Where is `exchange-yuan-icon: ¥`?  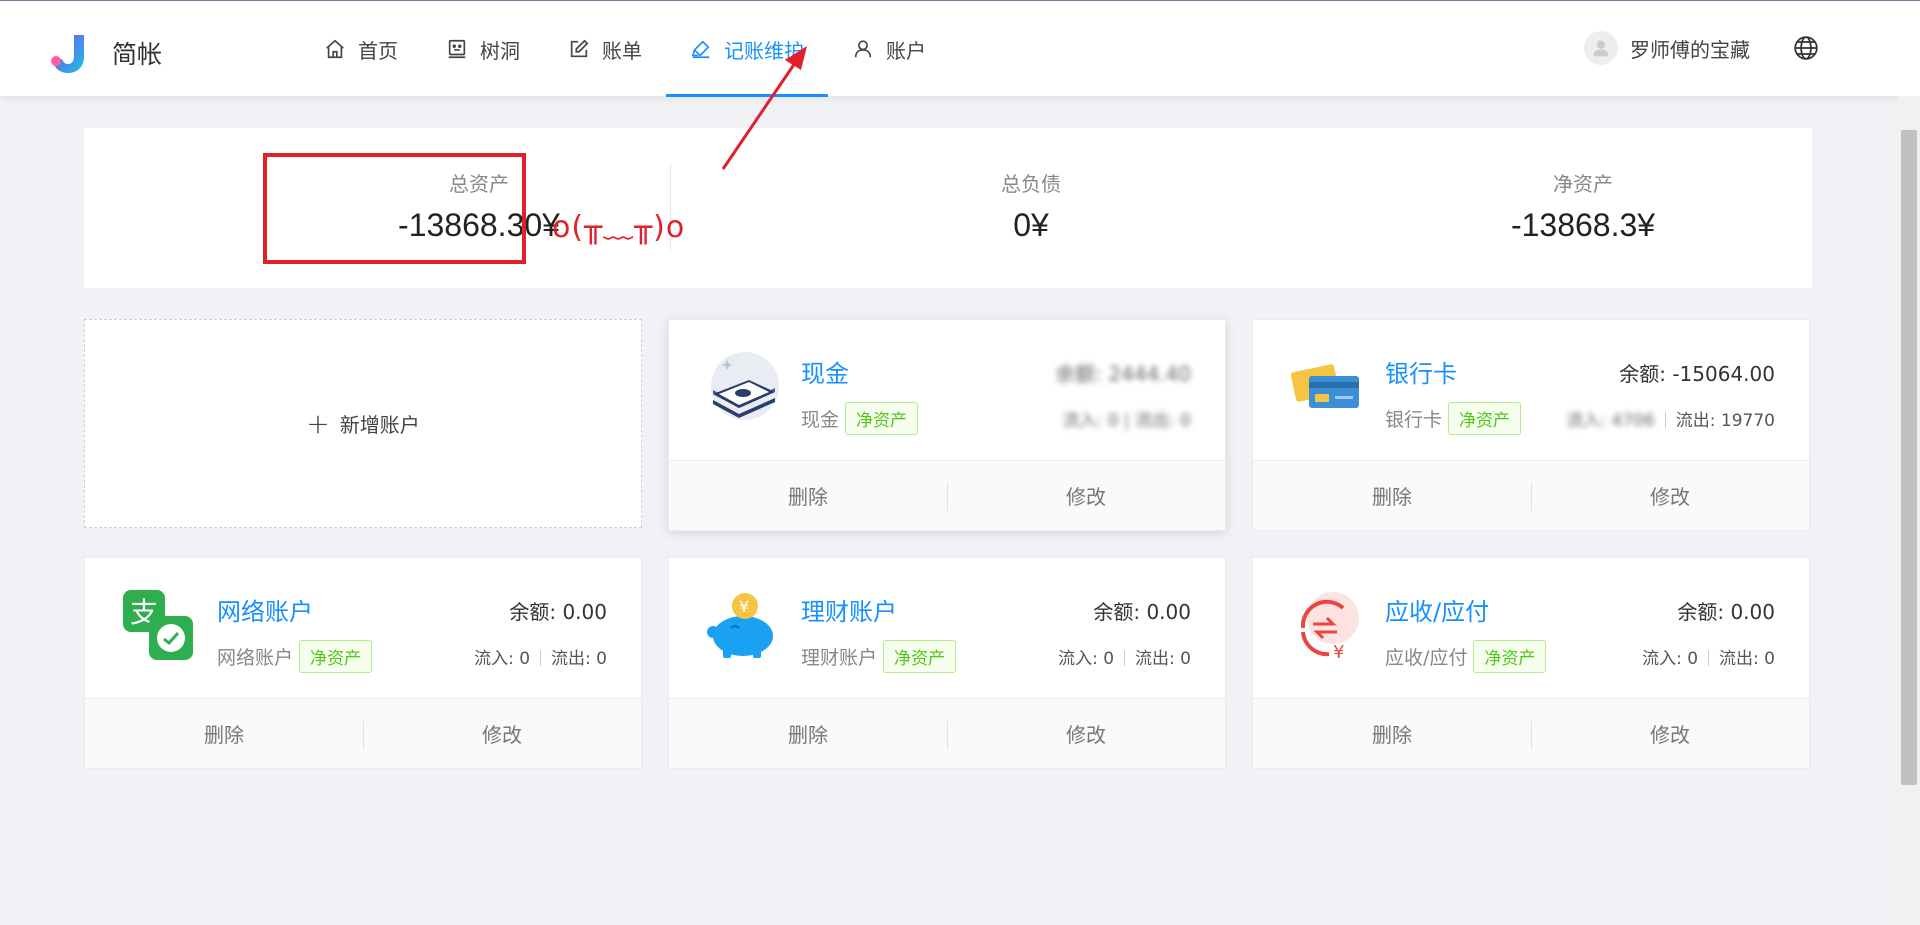
exchange-yuan-icon: ¥ is located at coordinates (1329, 627).